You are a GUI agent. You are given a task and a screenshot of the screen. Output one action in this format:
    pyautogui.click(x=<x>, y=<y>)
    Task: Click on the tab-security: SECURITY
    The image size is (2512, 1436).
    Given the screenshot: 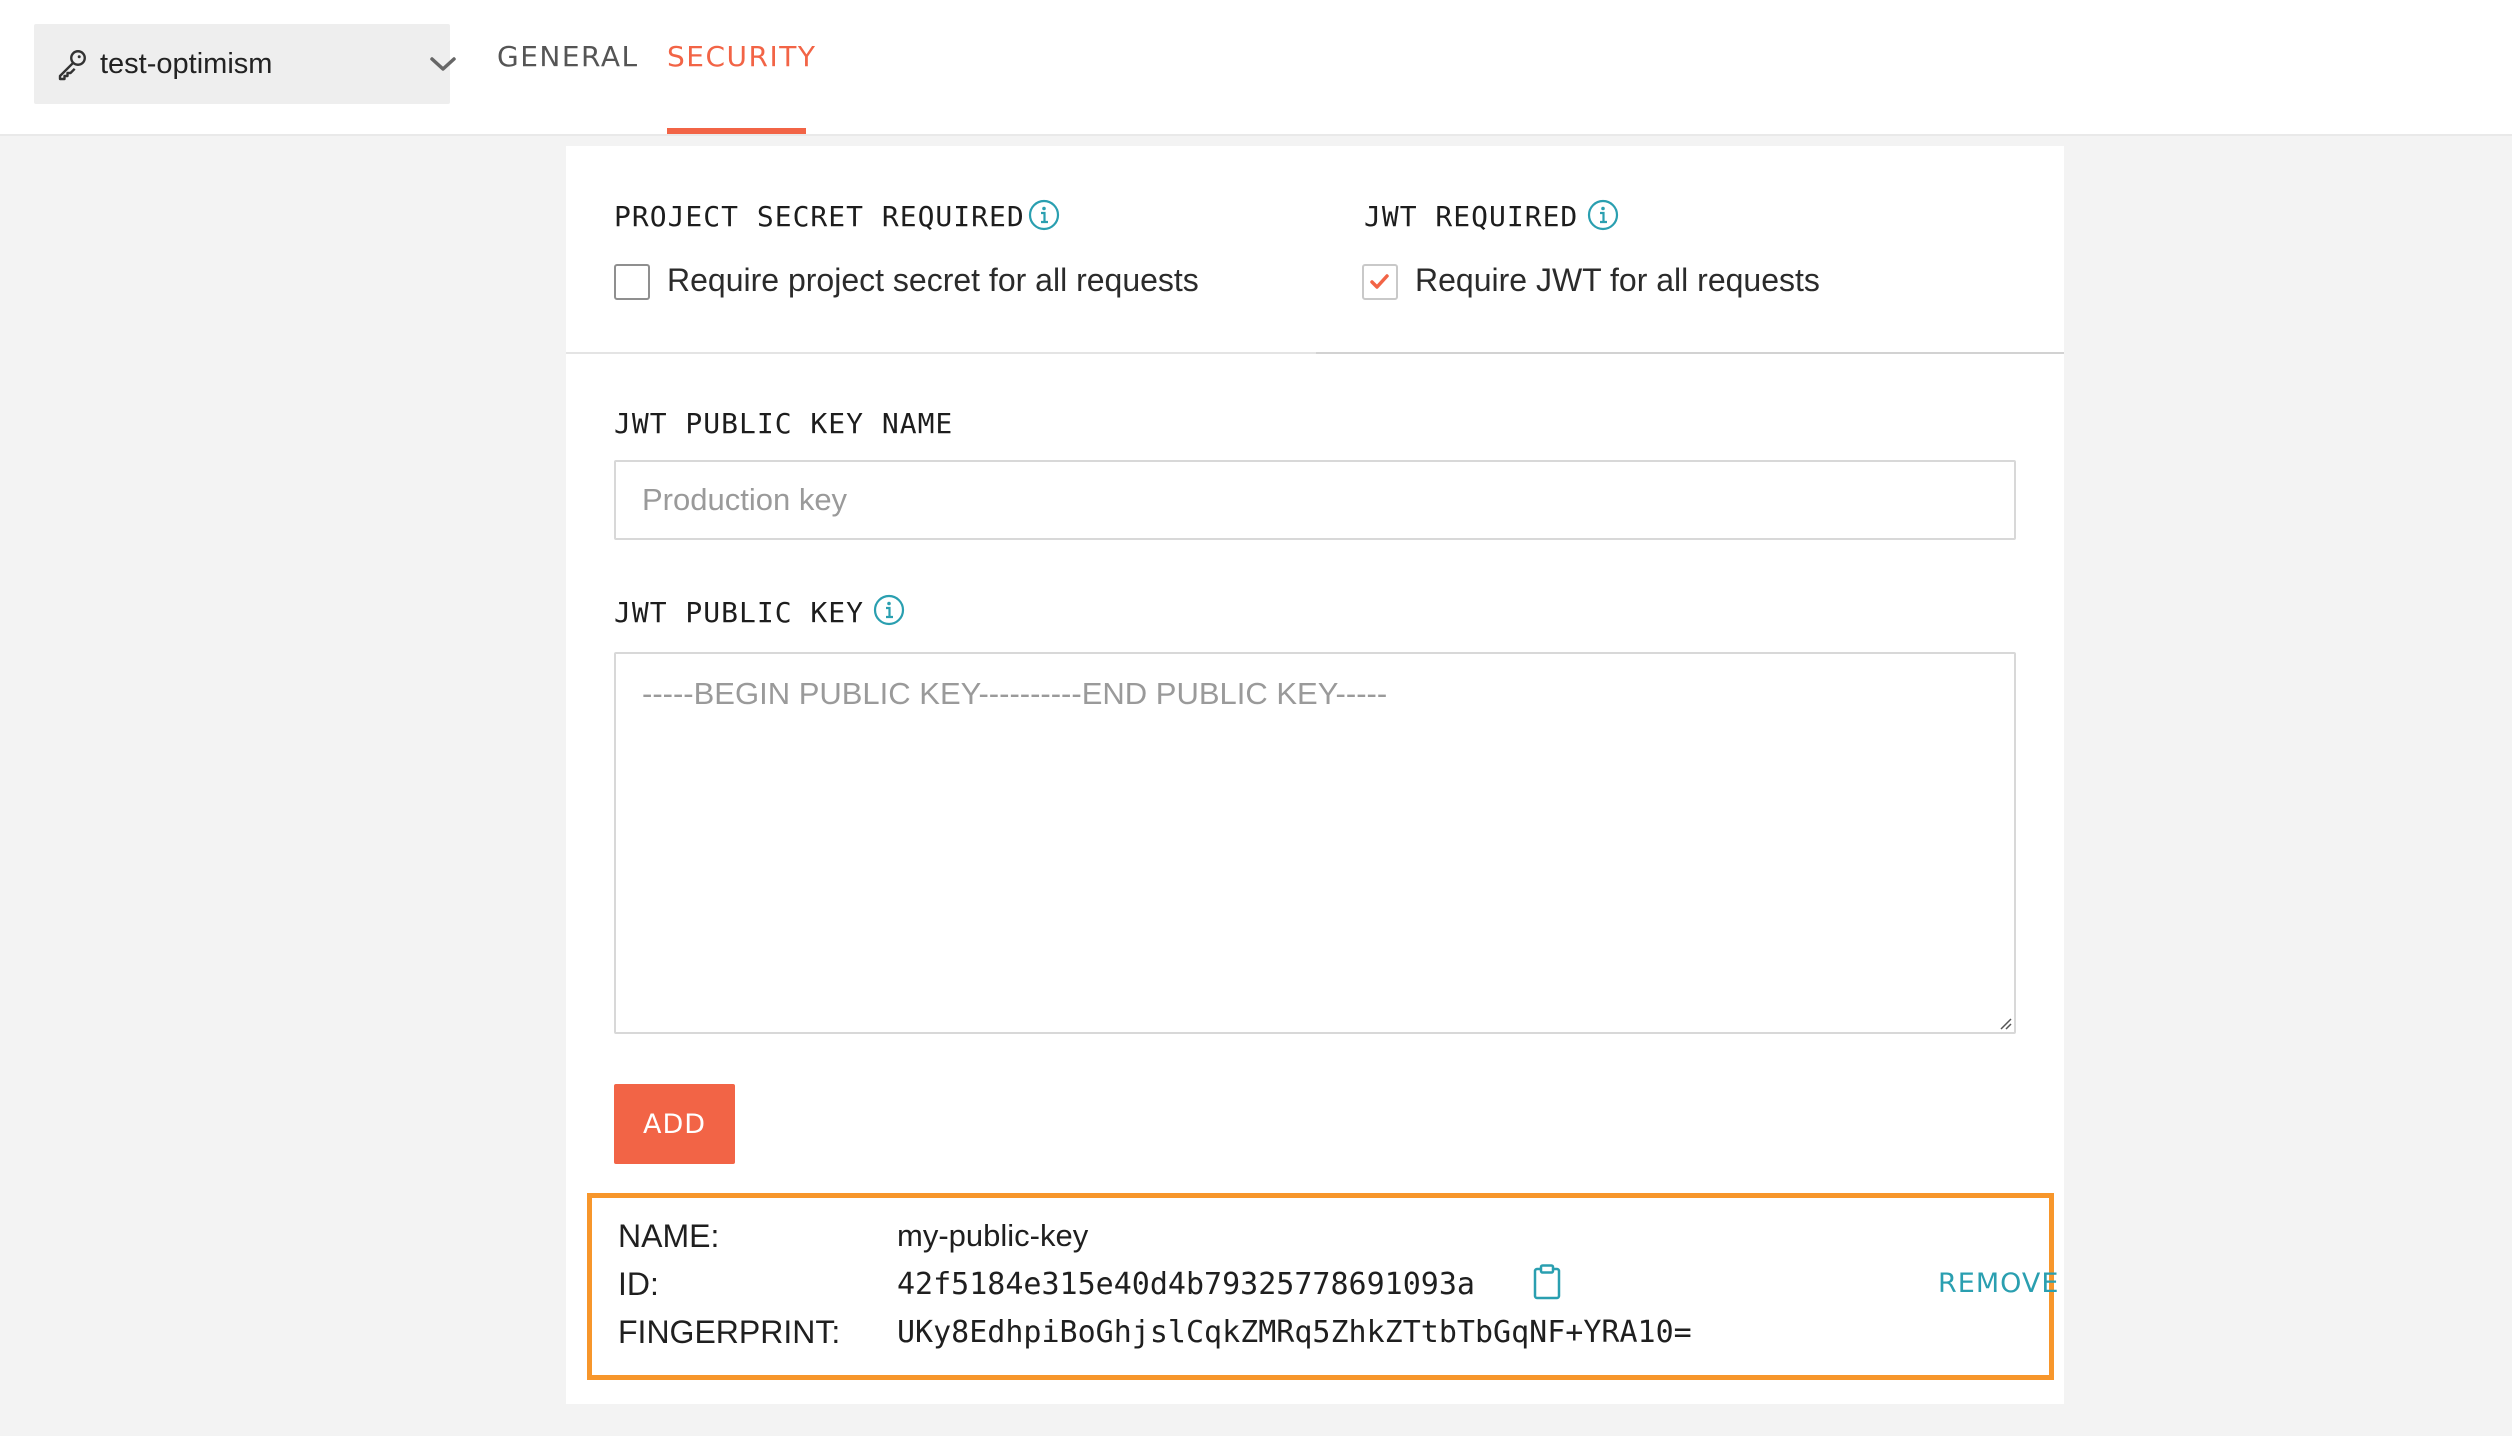 What is the action you would take?
    pyautogui.click(x=741, y=56)
    